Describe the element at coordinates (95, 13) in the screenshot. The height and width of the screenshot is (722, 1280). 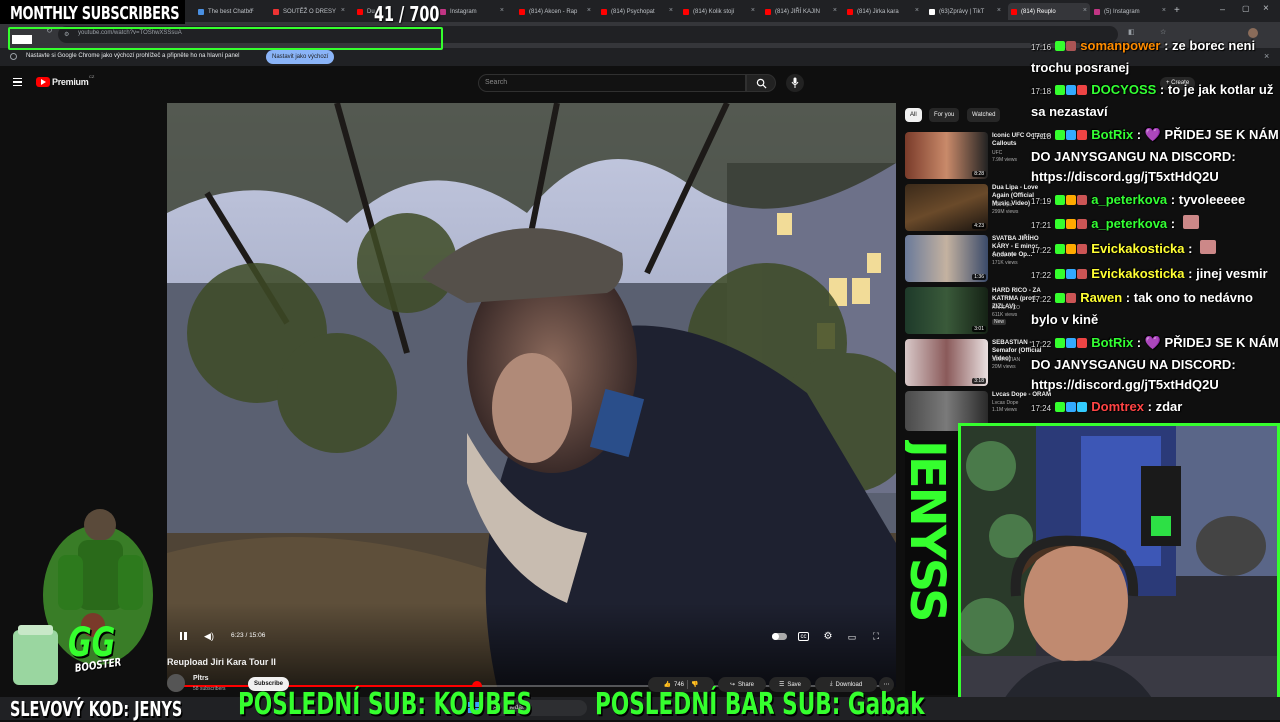
I see `monthly-subscribers-label: MONTHLY SUBSCRIBERS` at that location.